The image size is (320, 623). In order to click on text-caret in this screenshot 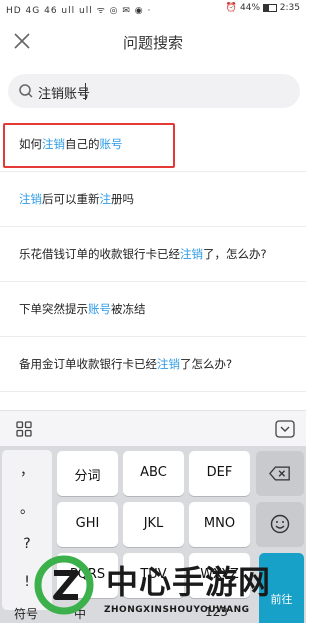, I will do `click(85, 91)`.